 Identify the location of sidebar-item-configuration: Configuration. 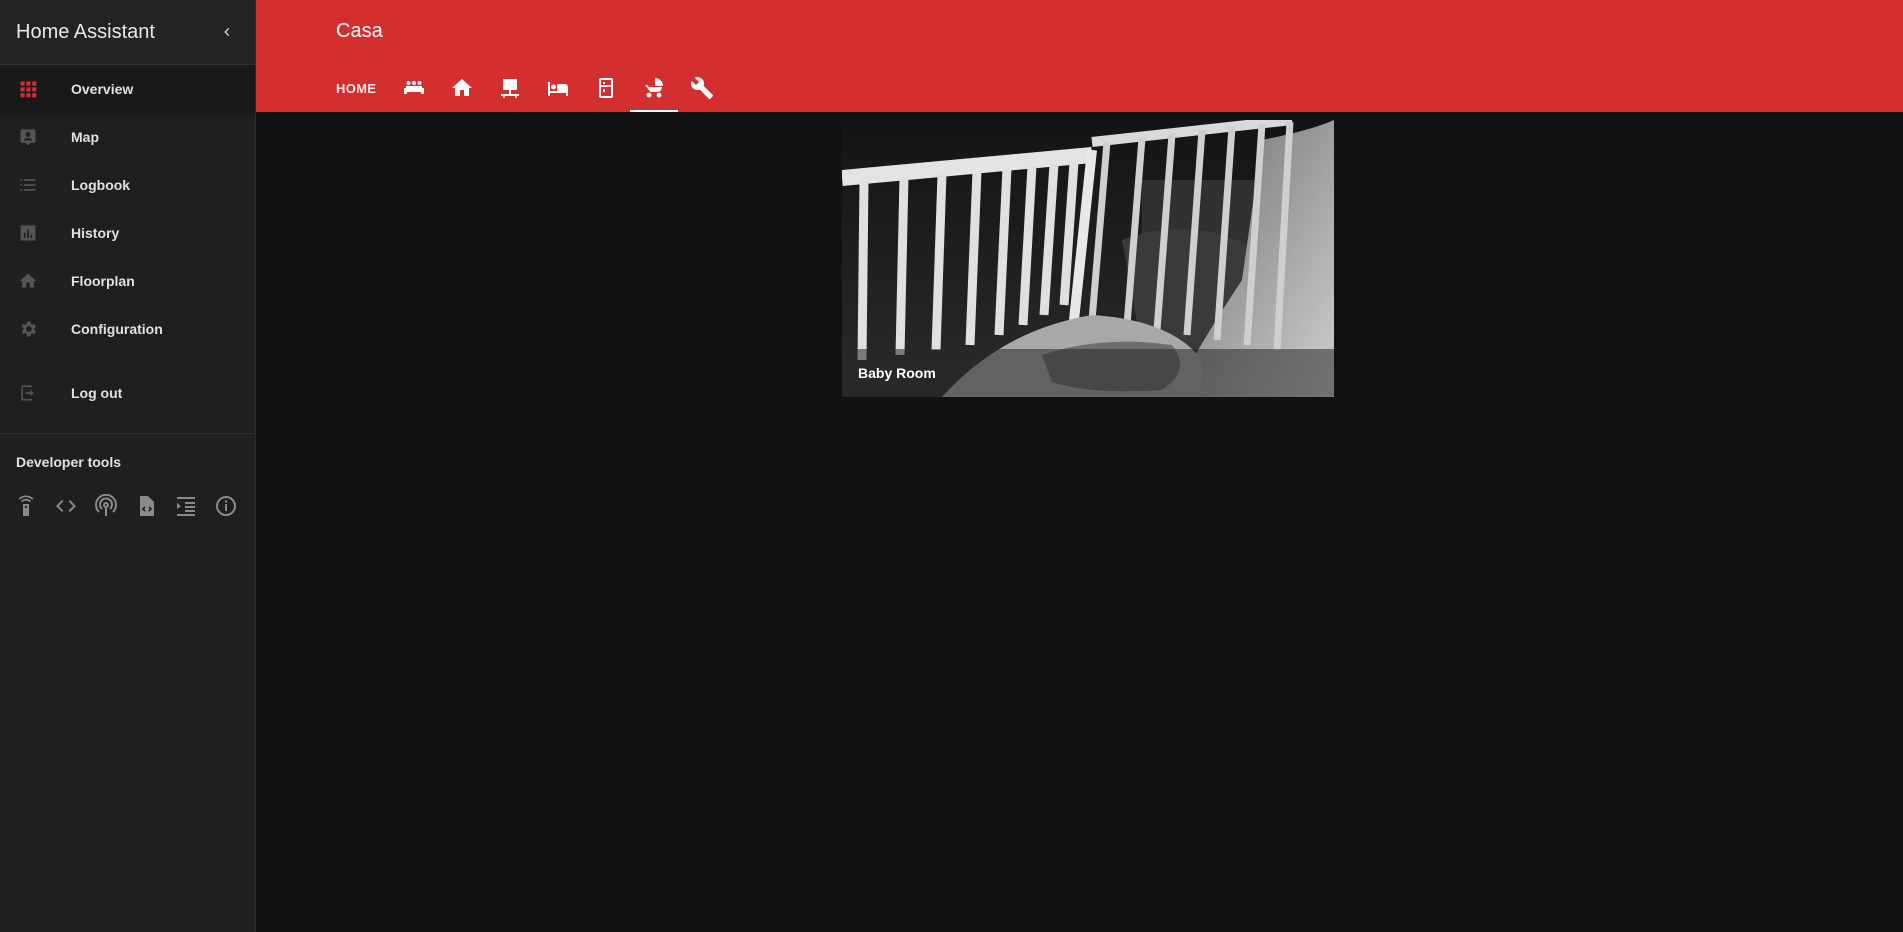
(127, 329).